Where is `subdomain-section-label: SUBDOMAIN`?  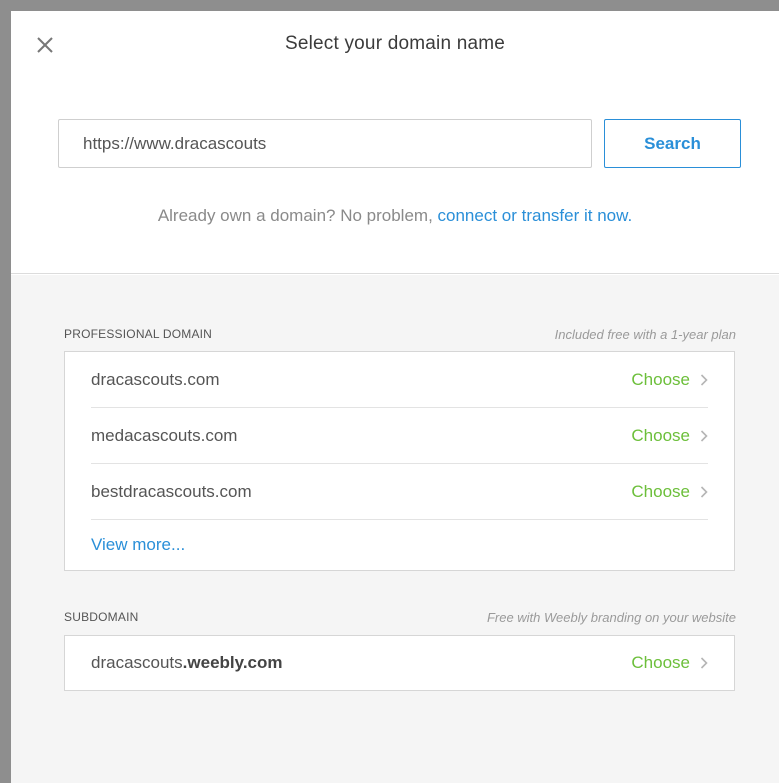 subdomain-section-label: SUBDOMAIN is located at coordinates (101, 617).